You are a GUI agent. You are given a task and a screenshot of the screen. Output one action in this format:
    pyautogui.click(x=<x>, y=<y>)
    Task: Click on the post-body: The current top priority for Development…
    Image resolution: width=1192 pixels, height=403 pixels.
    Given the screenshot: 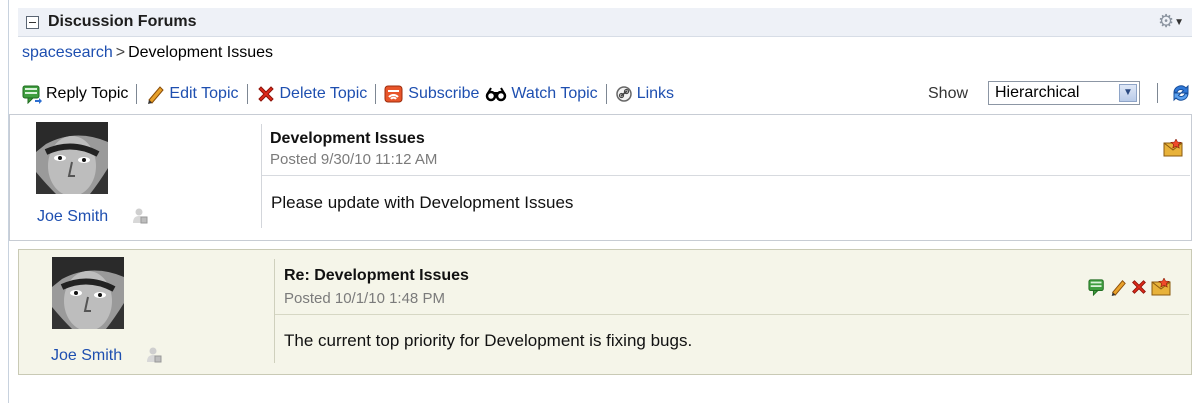 What is the action you would take?
    pyautogui.click(x=488, y=340)
    